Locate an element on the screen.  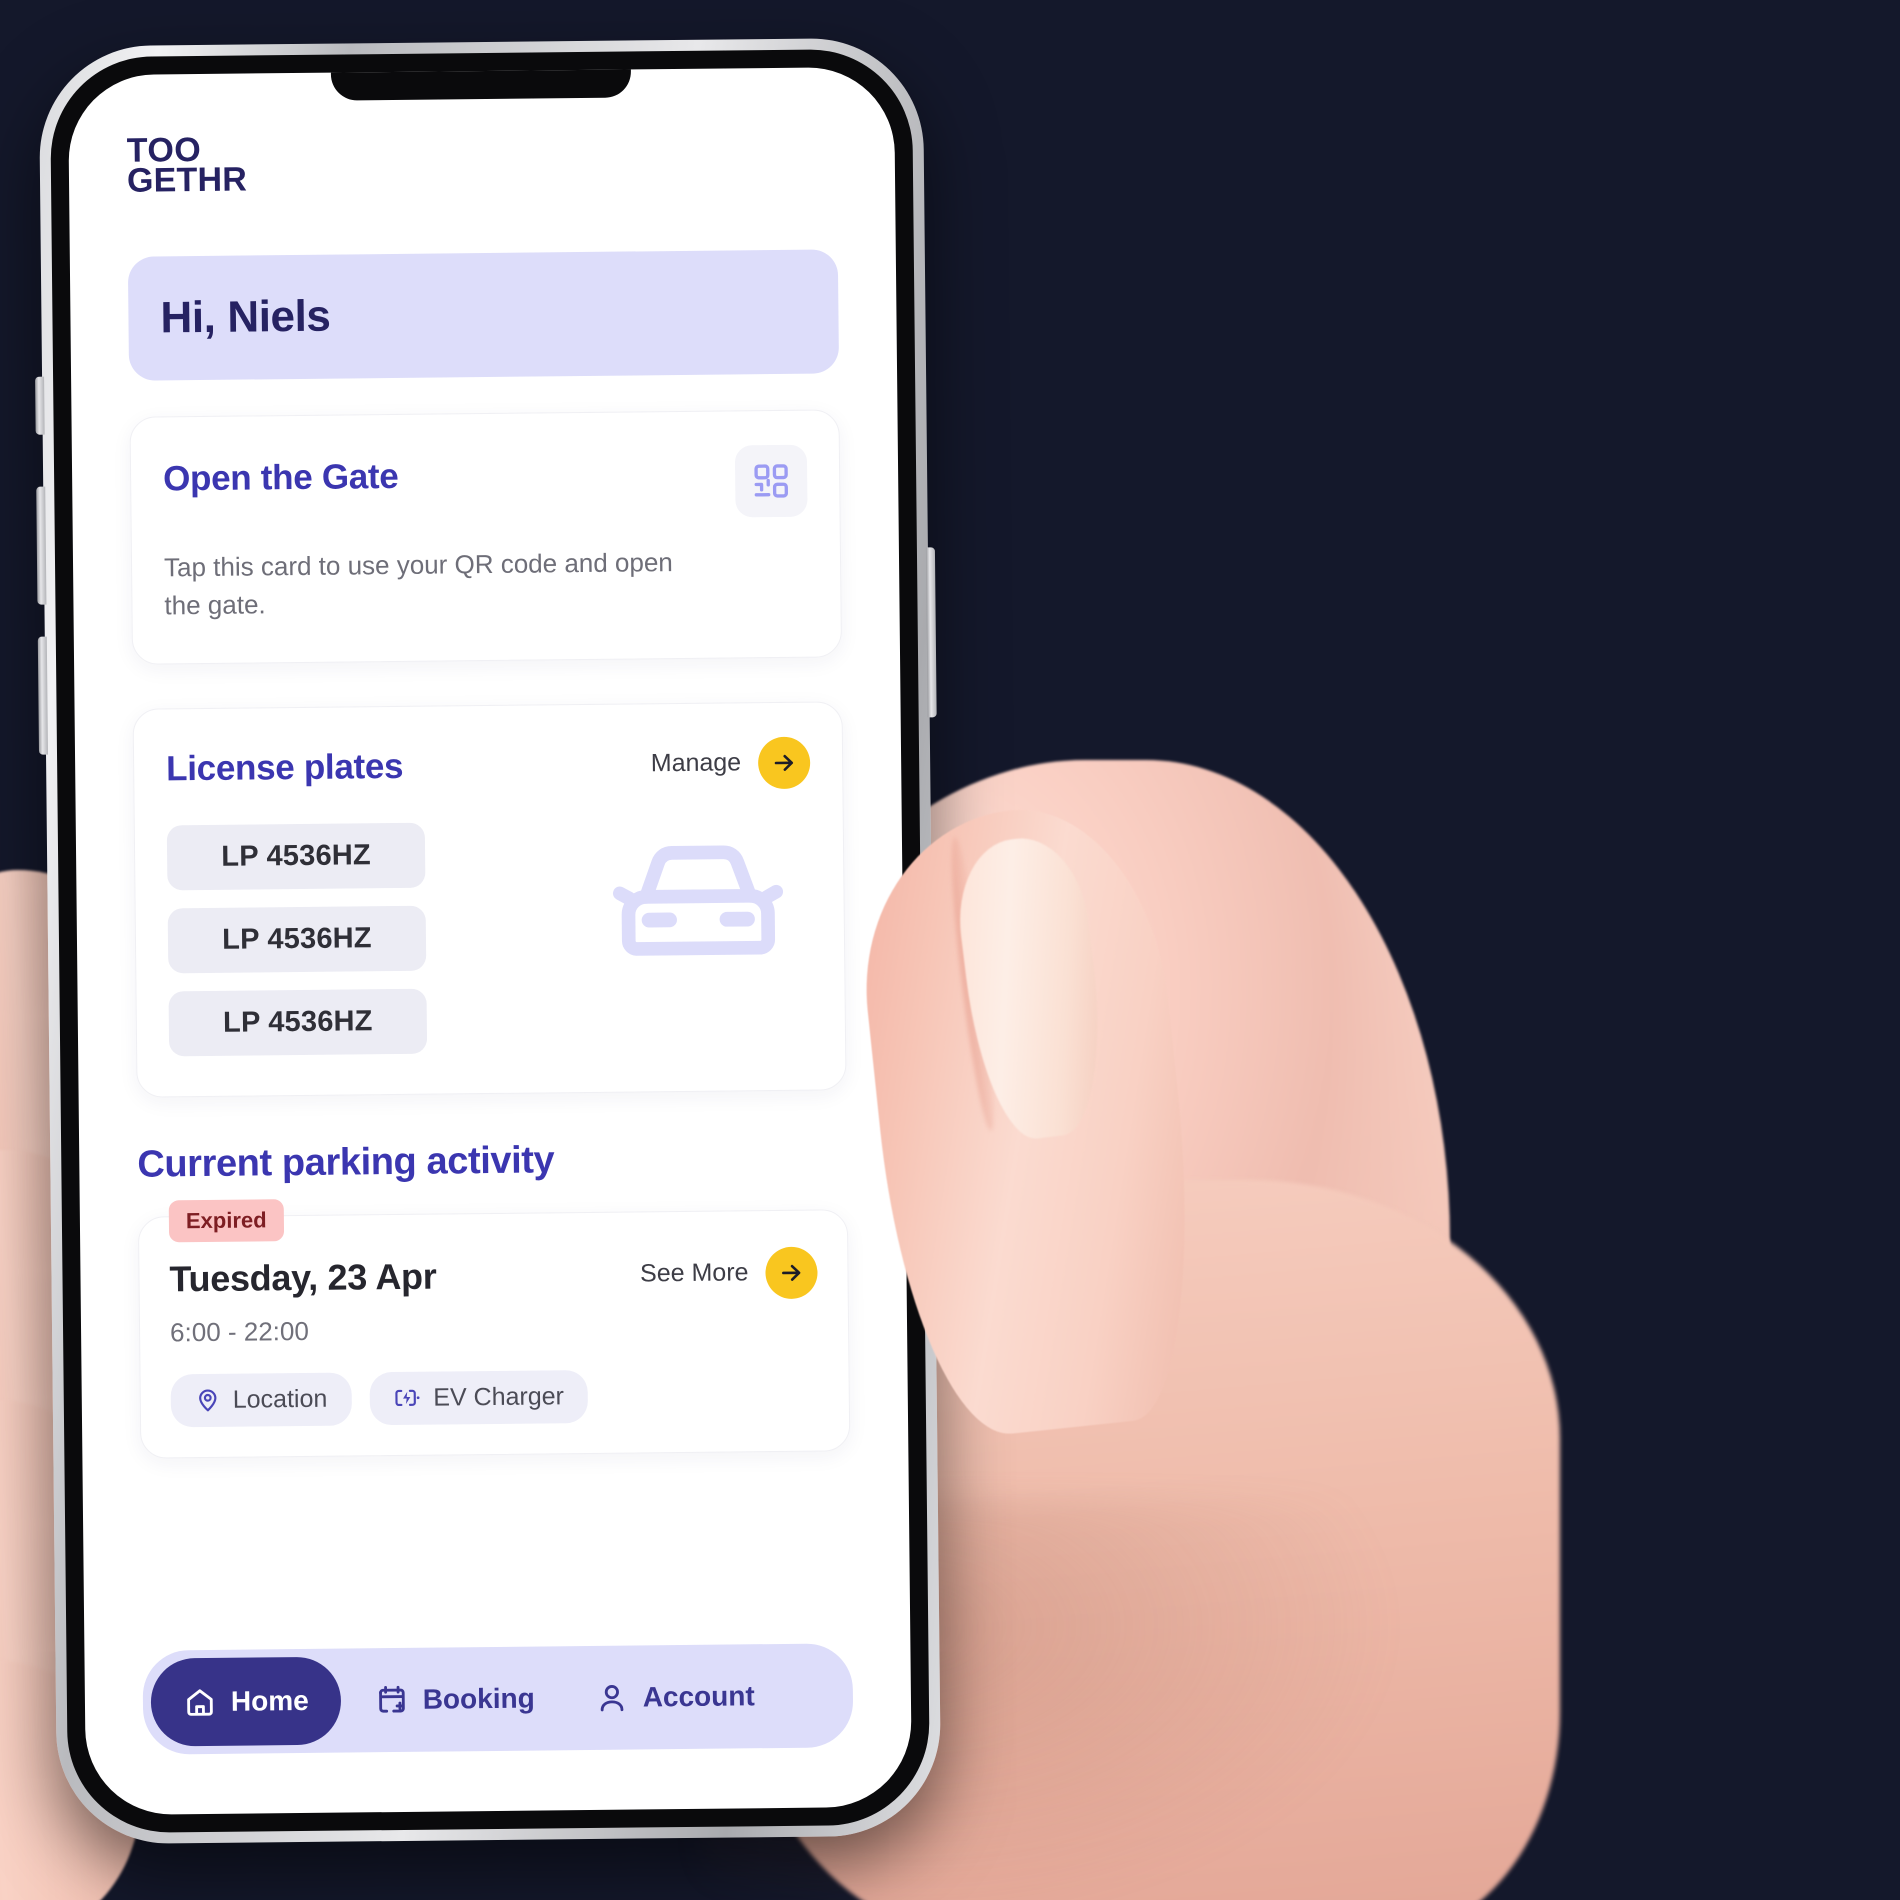
logo-line-2: GETHR is located at coordinates (187, 180).